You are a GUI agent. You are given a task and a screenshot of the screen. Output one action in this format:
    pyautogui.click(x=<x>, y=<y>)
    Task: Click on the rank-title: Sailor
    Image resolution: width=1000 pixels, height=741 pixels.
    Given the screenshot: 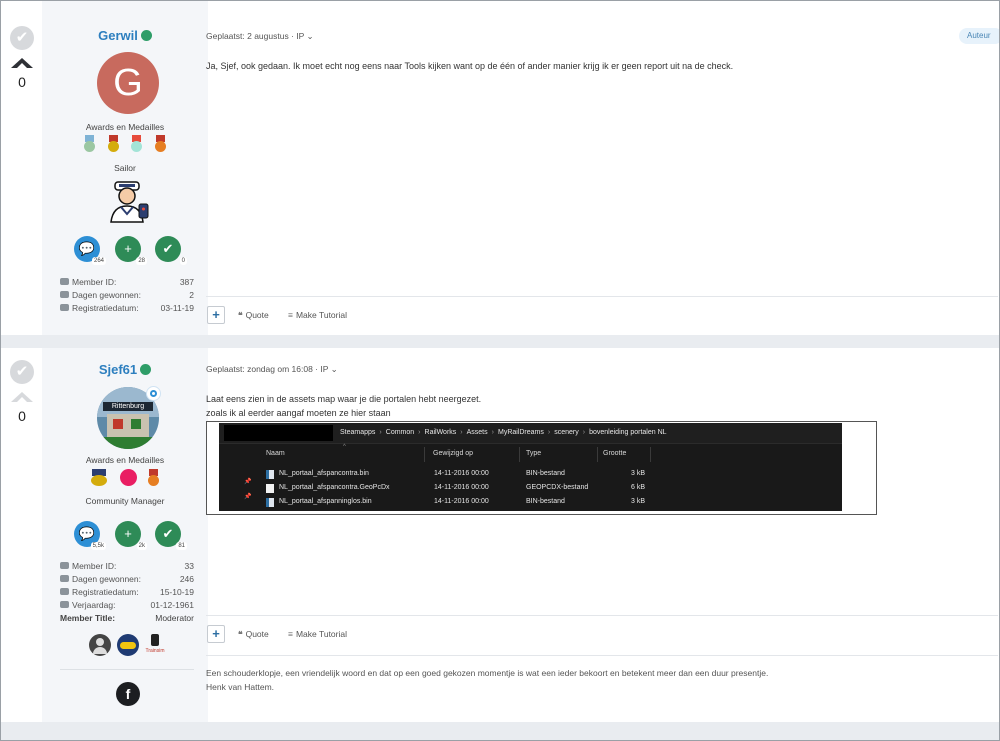 What is the action you would take?
    pyautogui.click(x=125, y=168)
    